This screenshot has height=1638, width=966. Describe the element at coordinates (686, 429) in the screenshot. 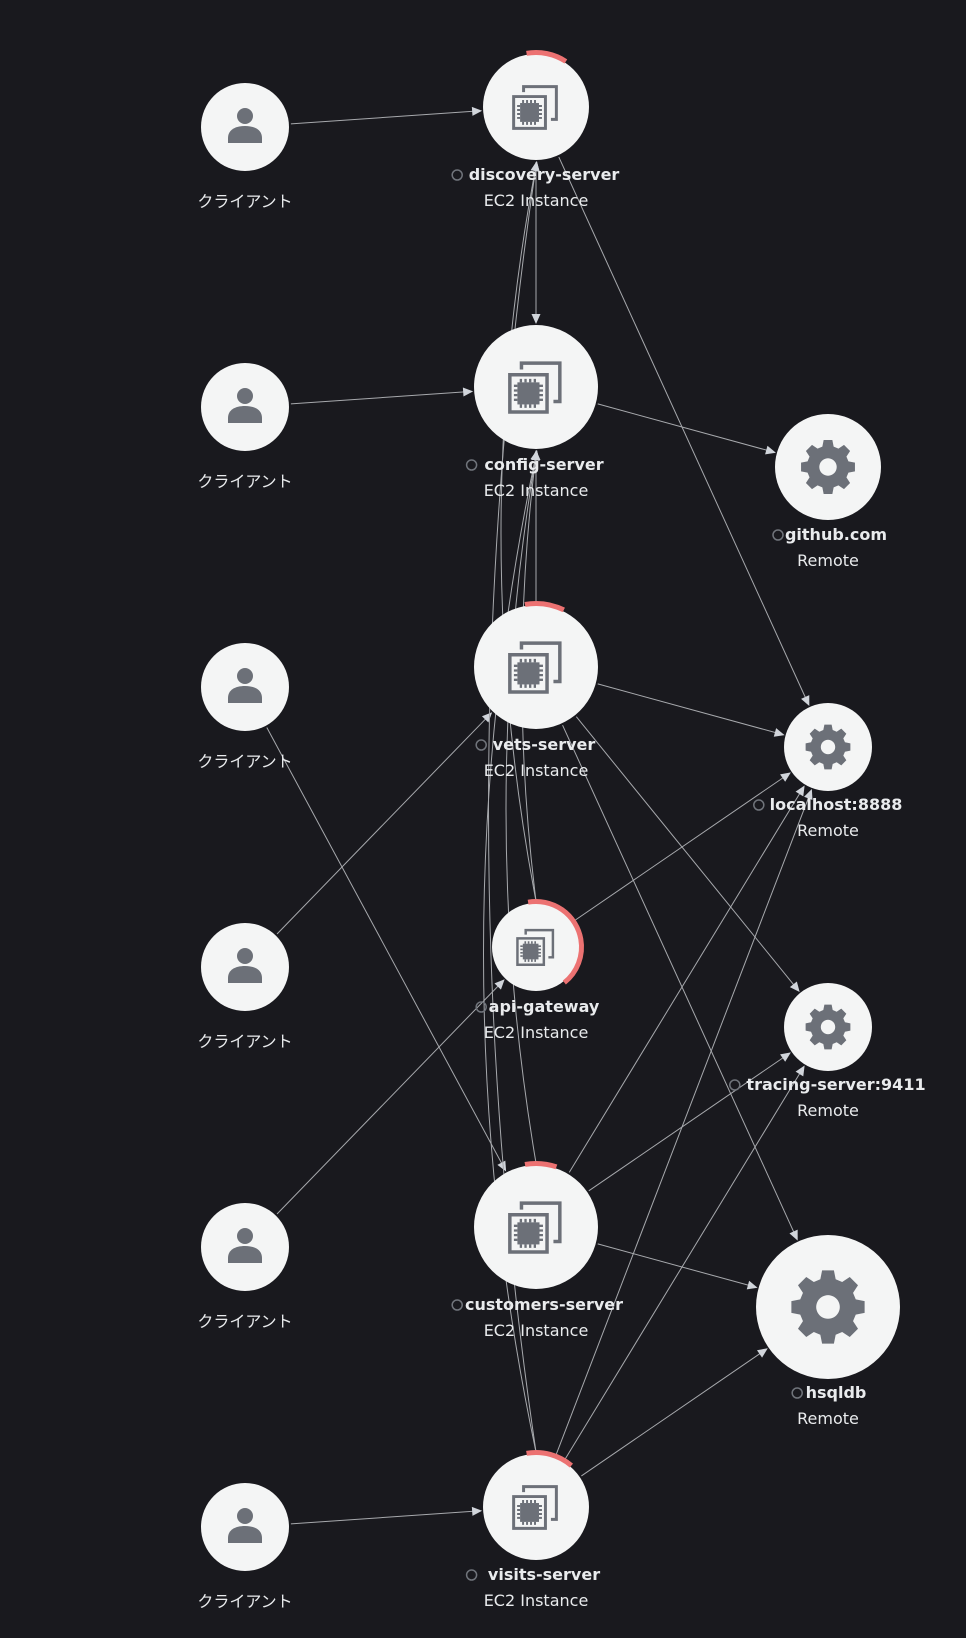

I see `edge-config-server-to-github` at that location.